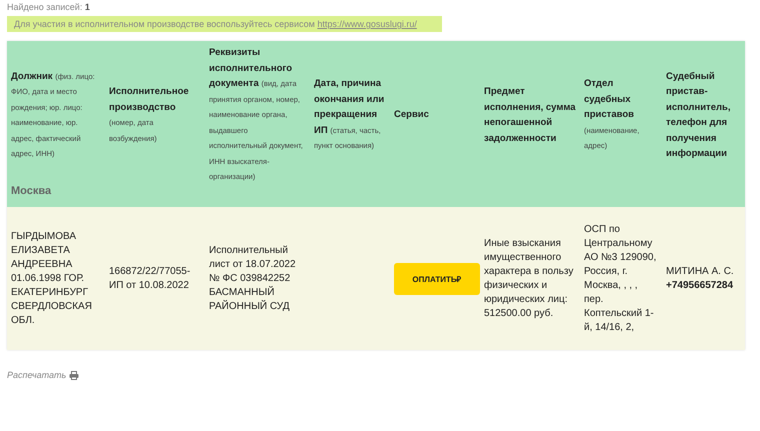  What do you see at coordinates (529, 278) in the screenshot?
I see `table-cell: Иные взыскания имущественного характера в пользу физических и юридических лиц: 512500.00 руб.` at bounding box center [529, 278].